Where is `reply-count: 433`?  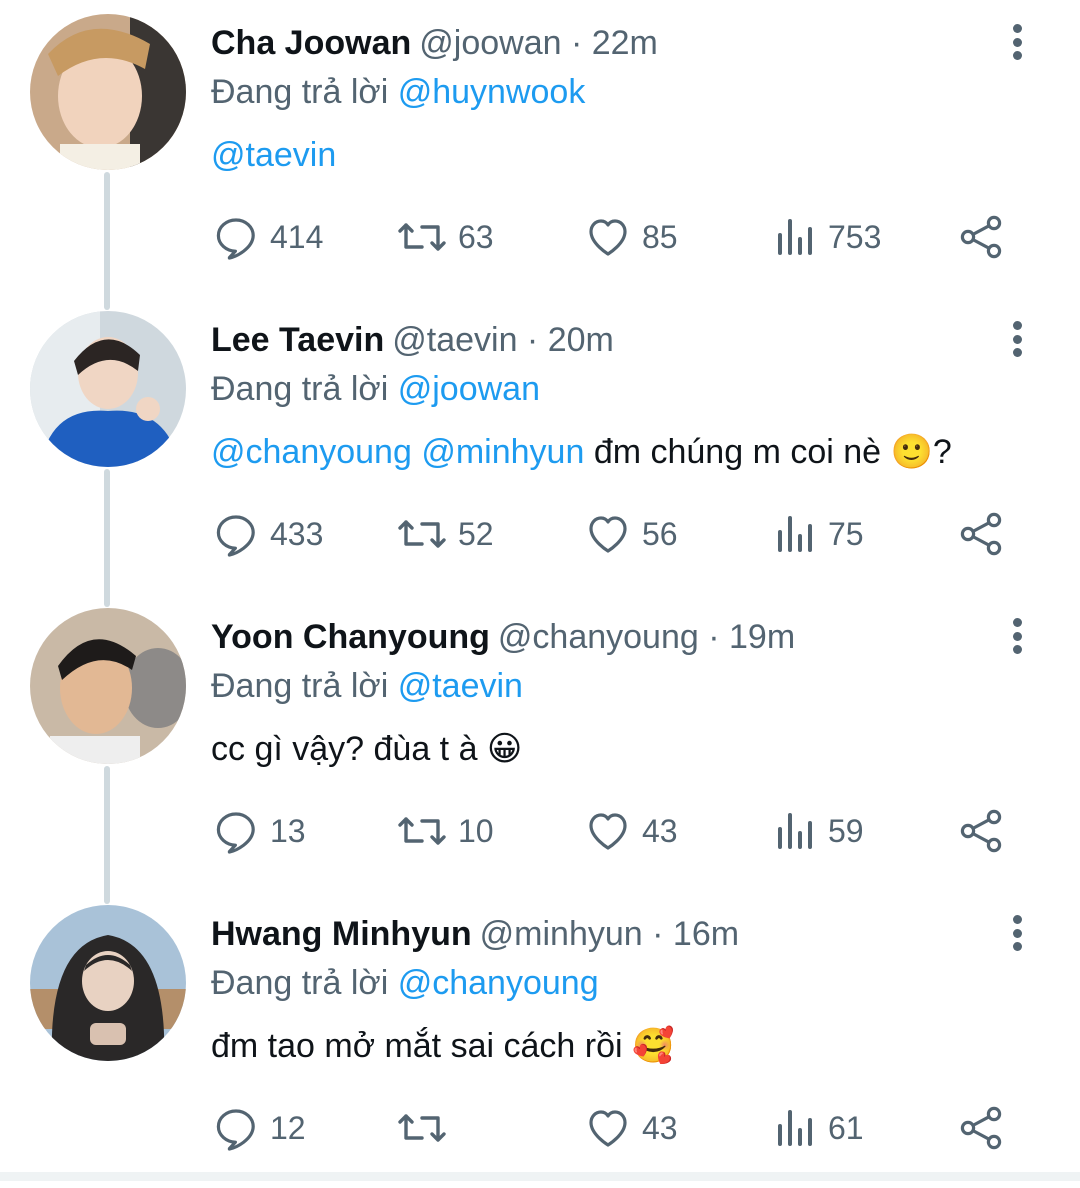
reply-count: 433 is located at coordinates (297, 533).